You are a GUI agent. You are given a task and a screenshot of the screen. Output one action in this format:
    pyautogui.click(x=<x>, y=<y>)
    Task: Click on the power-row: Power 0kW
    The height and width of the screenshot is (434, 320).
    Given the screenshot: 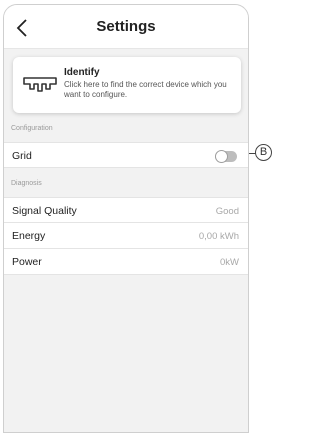 What is the action you would take?
    pyautogui.click(x=126, y=262)
    